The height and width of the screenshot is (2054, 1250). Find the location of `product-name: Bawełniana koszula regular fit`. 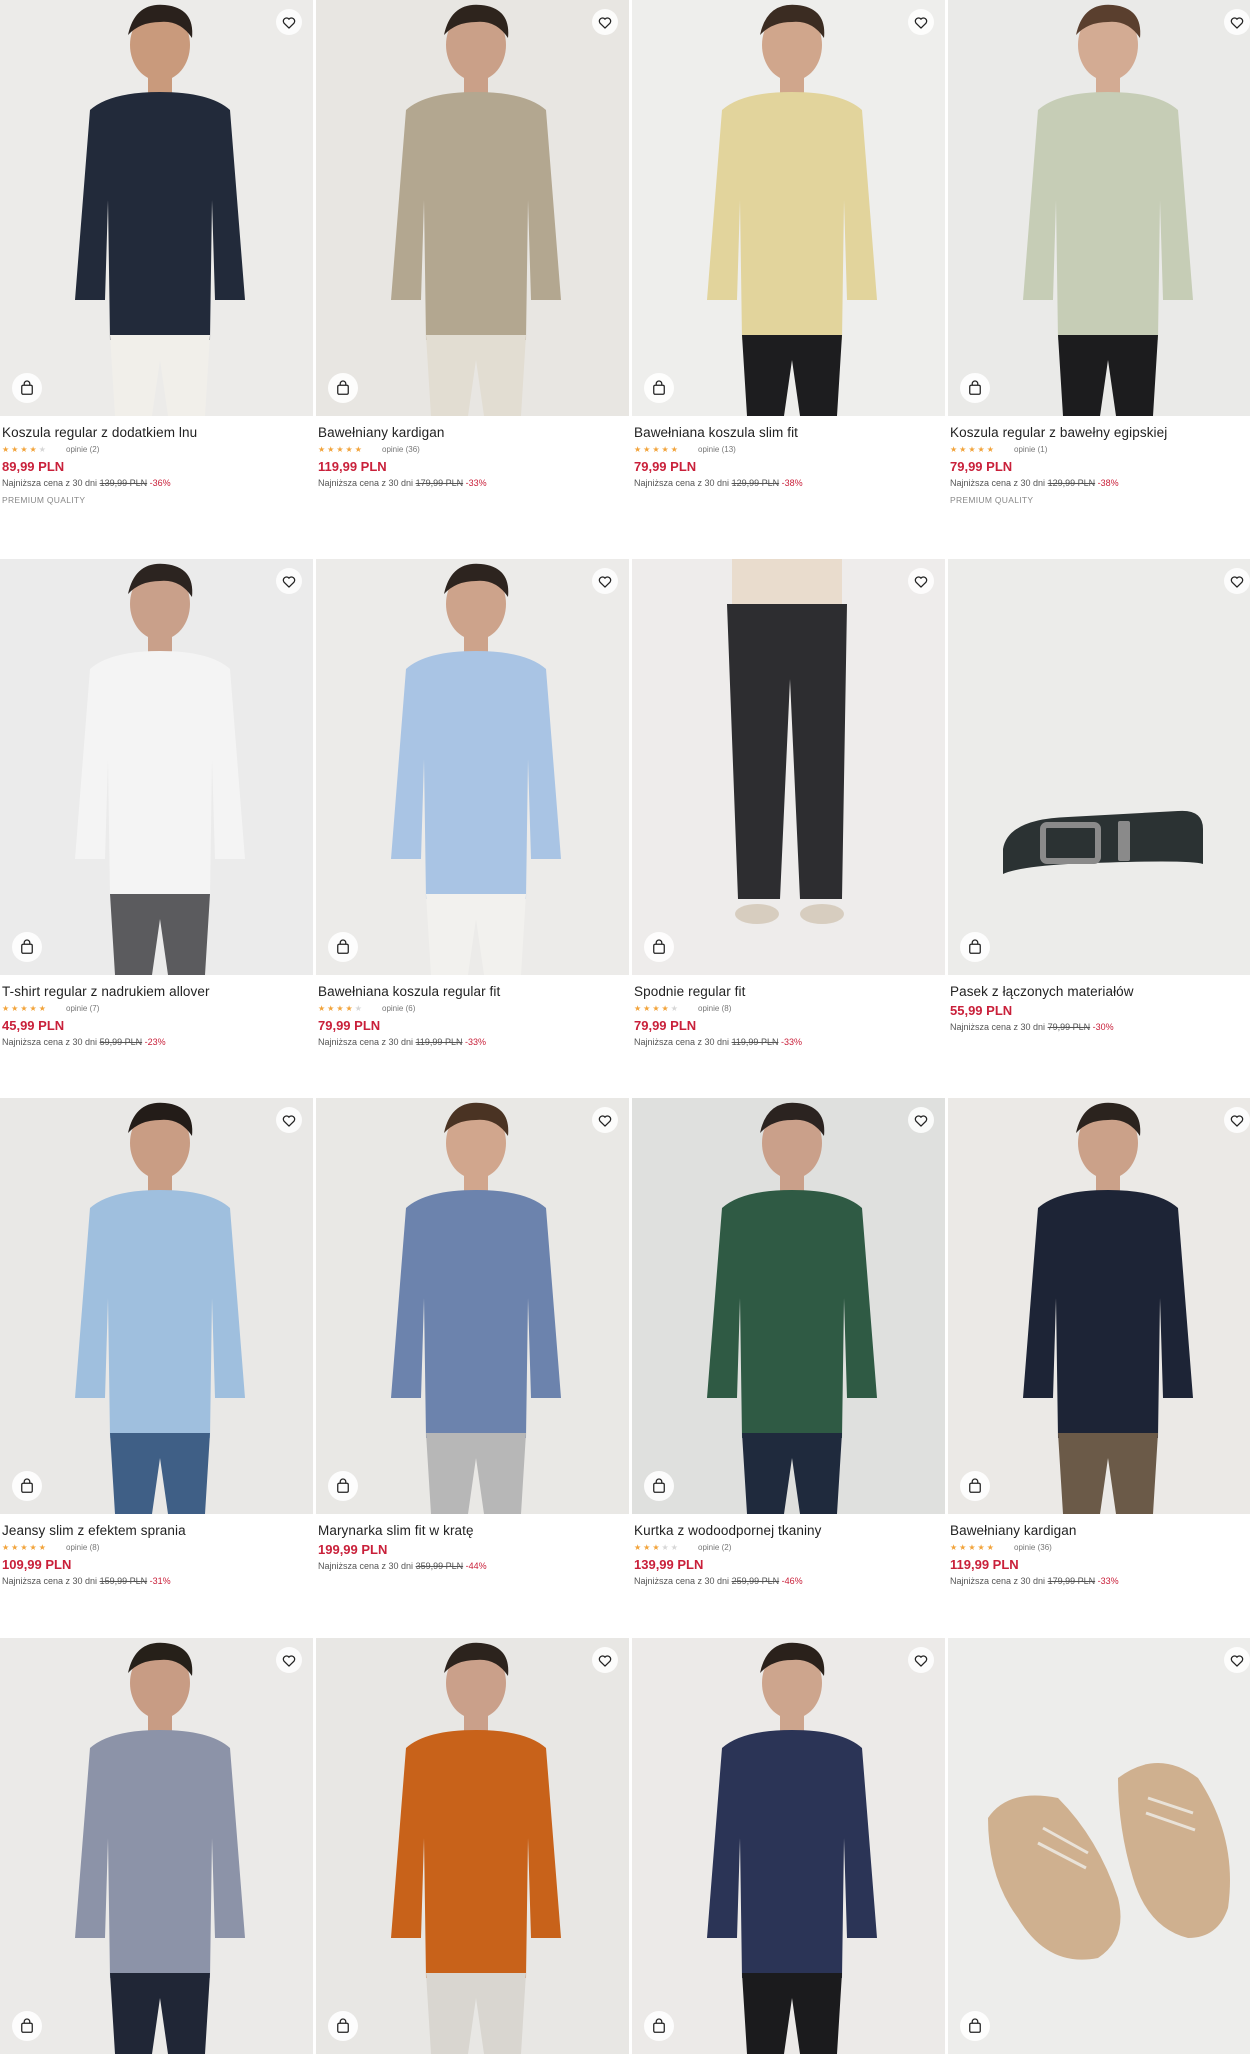

product-name: Bawełniana koszula regular fit is located at coordinates (472, 991).